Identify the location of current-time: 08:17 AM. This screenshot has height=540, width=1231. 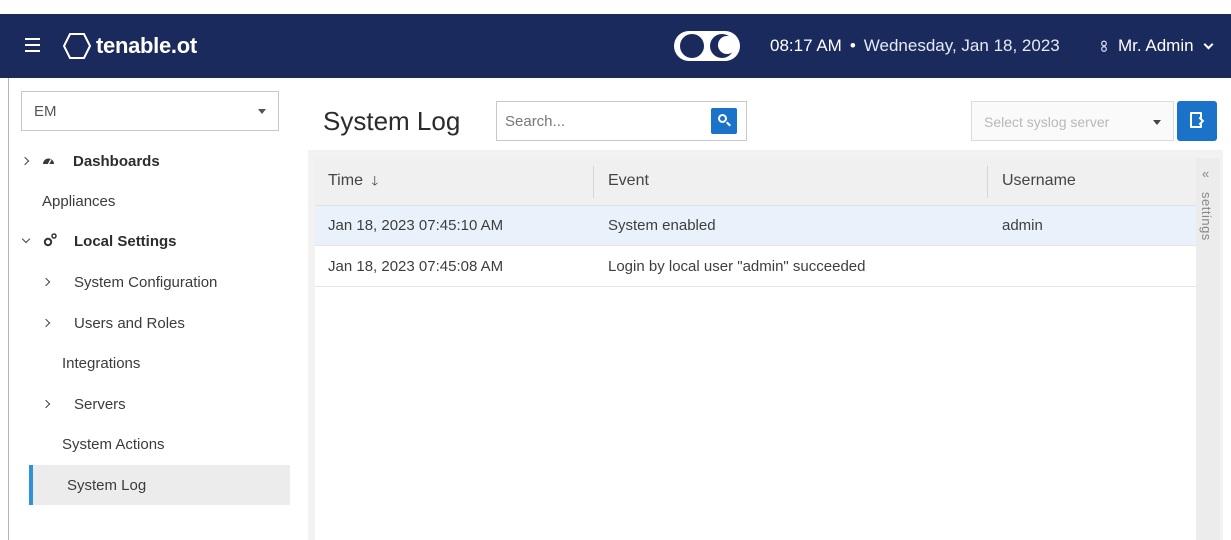
(806, 45).